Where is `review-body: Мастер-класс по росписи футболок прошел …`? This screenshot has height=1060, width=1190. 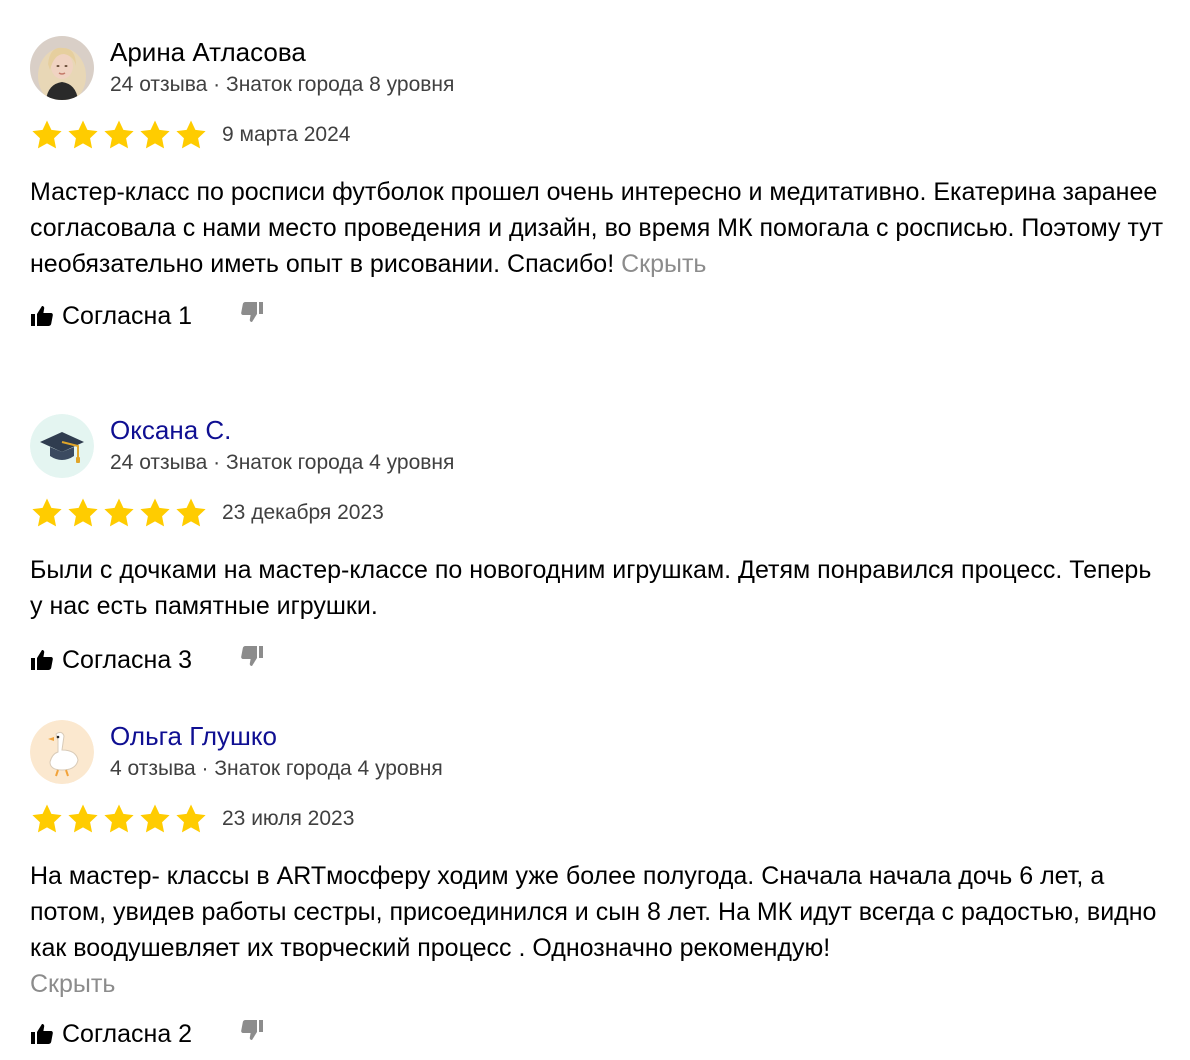
review-body: Мастер-класс по росписи футболок прошел … is located at coordinates (597, 228).